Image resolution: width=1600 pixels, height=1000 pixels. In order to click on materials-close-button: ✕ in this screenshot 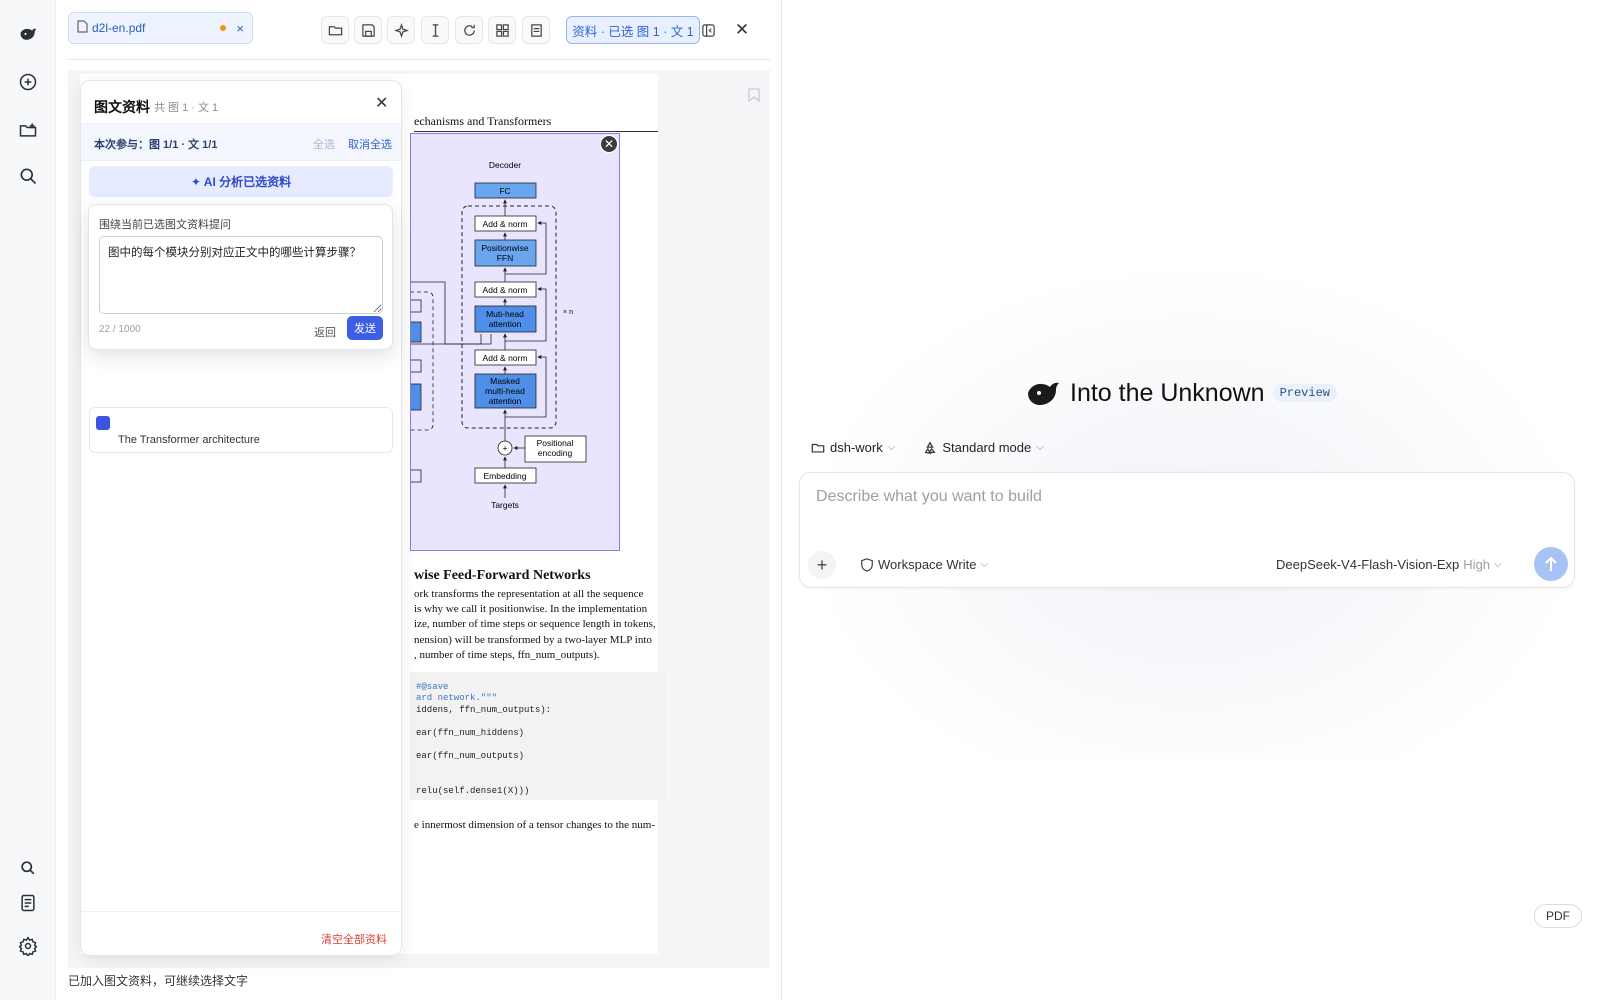, I will do `click(381, 103)`.